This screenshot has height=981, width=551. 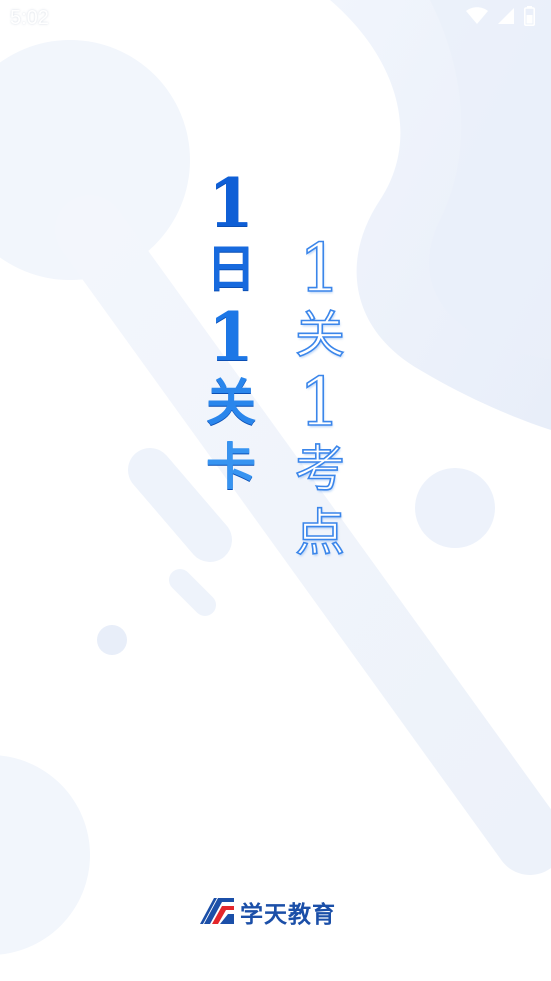 I want to click on status-left: 5:02, so click(x=43, y=18).